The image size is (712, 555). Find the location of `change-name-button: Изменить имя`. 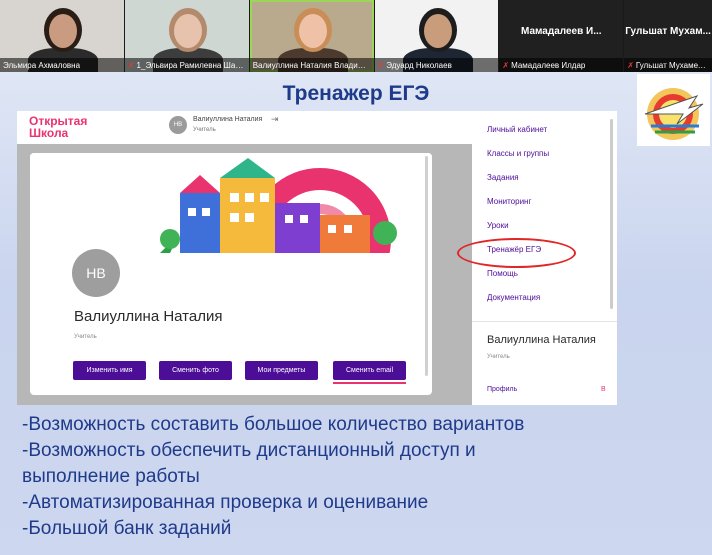

change-name-button: Изменить имя is located at coordinates (109, 370).